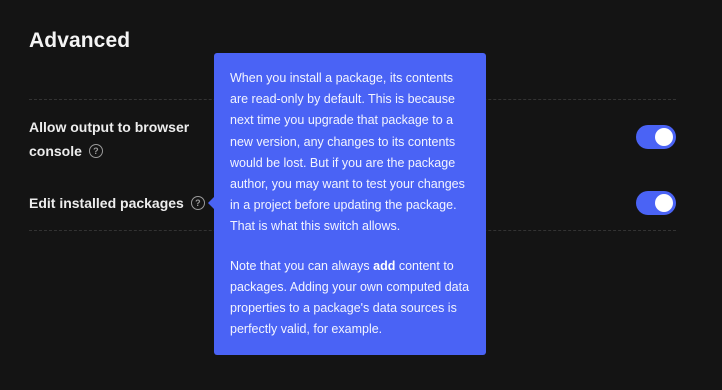 The height and width of the screenshot is (390, 722). What do you see at coordinates (80, 40) in the screenshot?
I see `section-title: Advanced` at bounding box center [80, 40].